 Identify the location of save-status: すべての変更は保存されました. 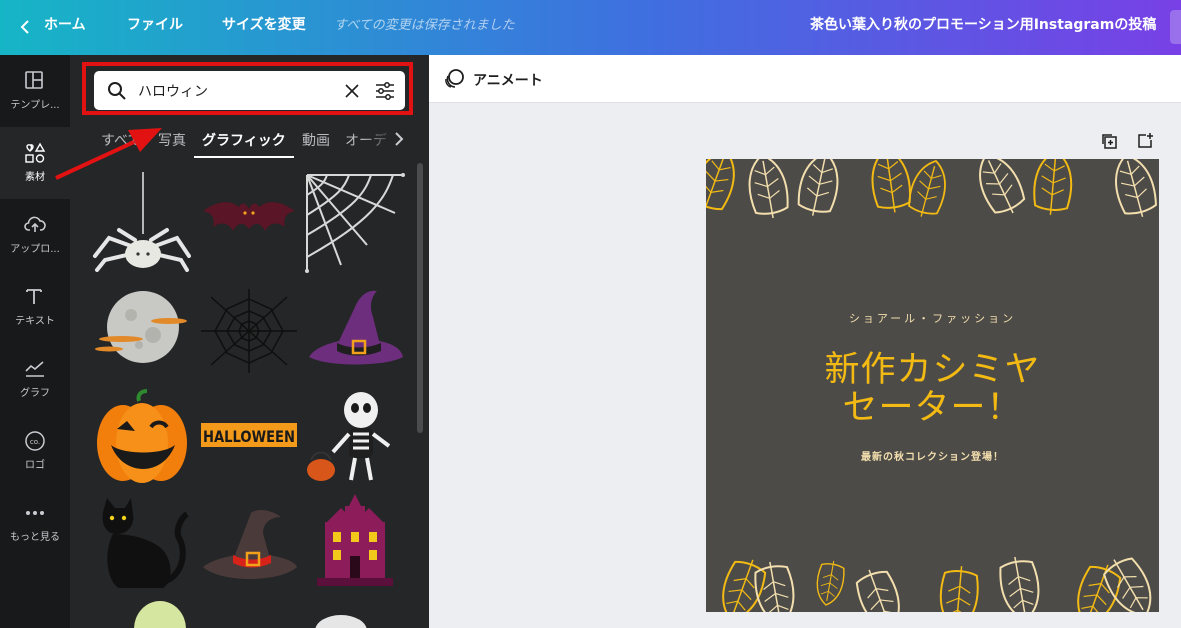
(424, 25).